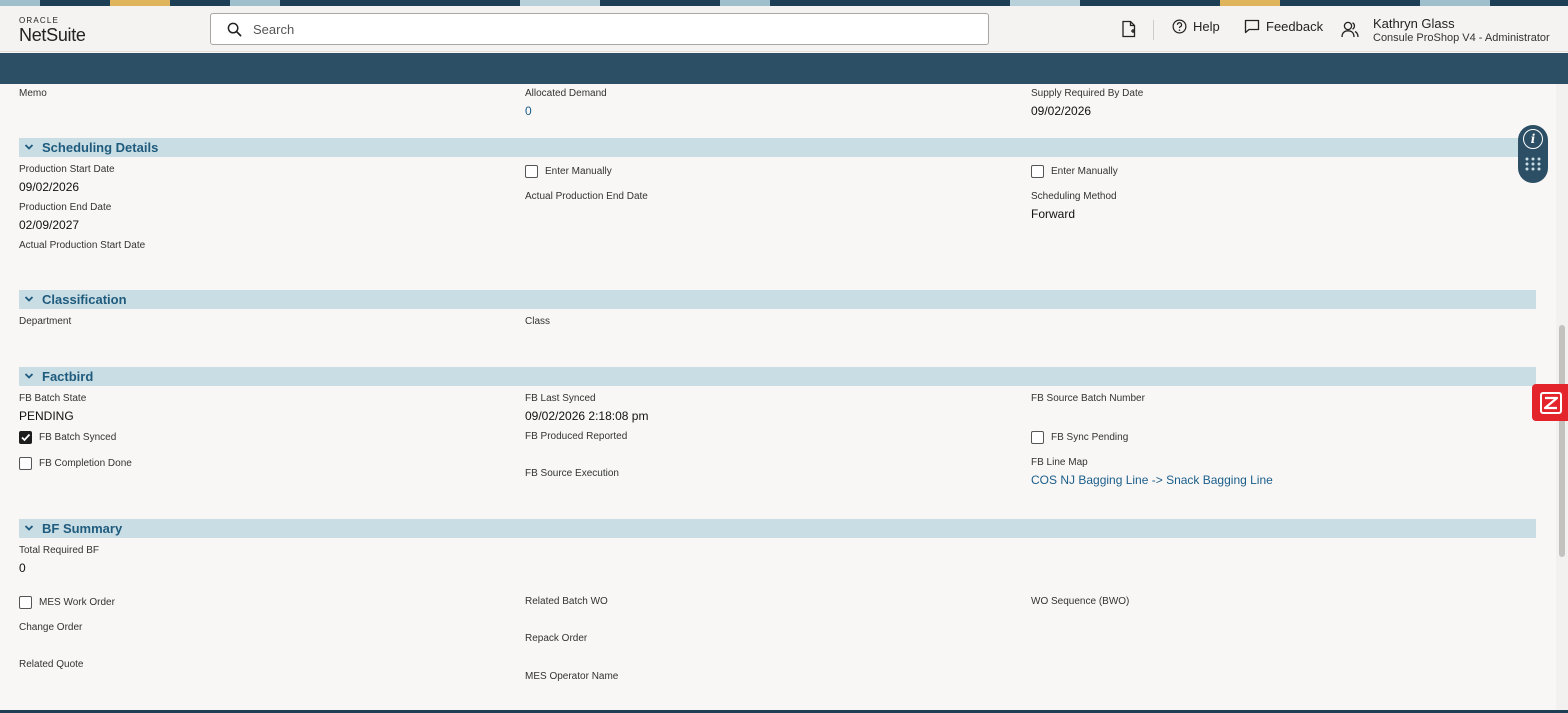  Describe the element at coordinates (1562, 441) in the screenshot. I see `scrollbar-thumb` at that location.